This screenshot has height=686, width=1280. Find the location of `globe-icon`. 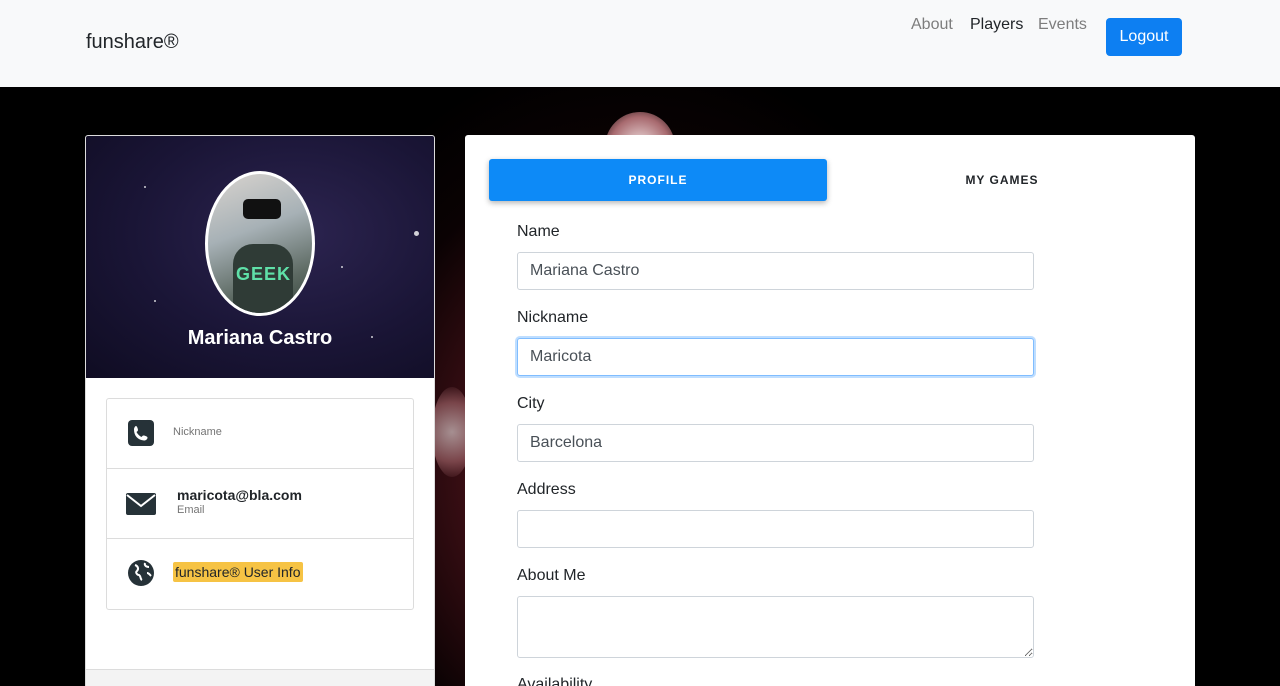

globe-icon is located at coordinates (141, 573).